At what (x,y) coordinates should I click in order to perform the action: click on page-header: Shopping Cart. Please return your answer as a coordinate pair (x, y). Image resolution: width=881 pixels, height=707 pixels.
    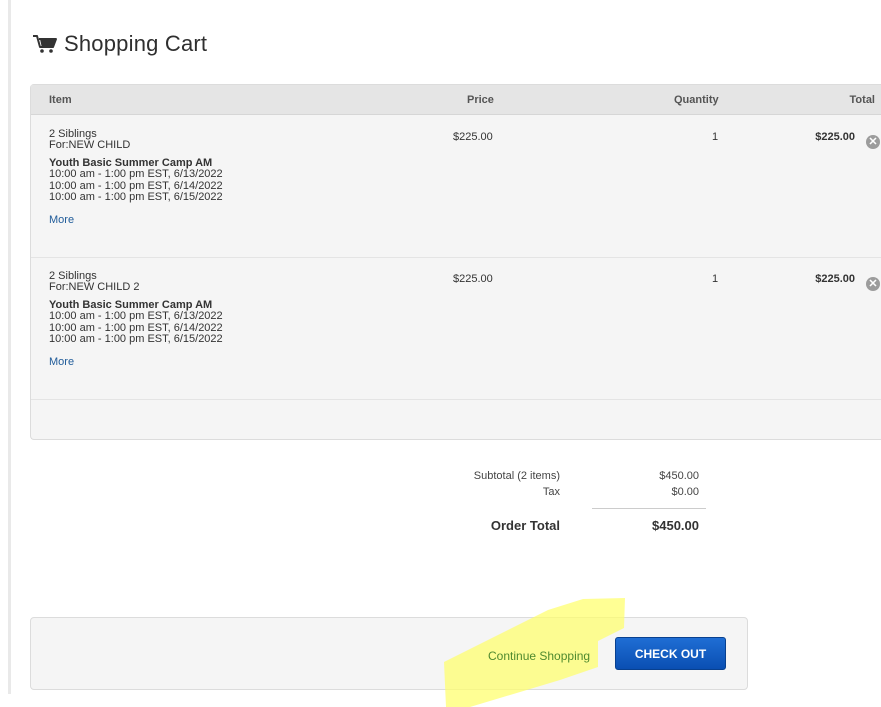
    Looking at the image, I should click on (119, 44).